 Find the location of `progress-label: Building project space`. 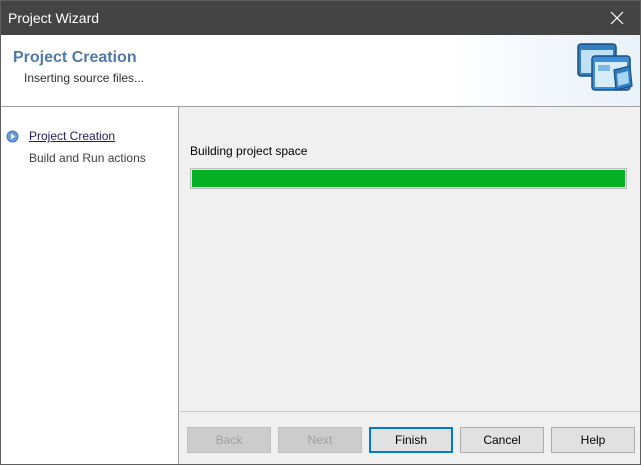

progress-label: Building project space is located at coordinates (249, 151).